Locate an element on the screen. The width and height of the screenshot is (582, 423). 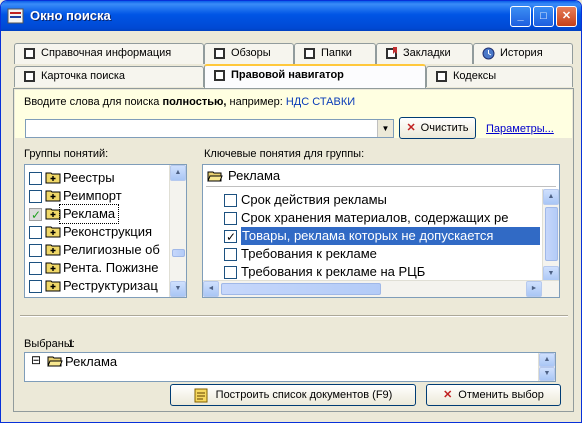
hint-text-middle: например: is located at coordinates (256, 102).